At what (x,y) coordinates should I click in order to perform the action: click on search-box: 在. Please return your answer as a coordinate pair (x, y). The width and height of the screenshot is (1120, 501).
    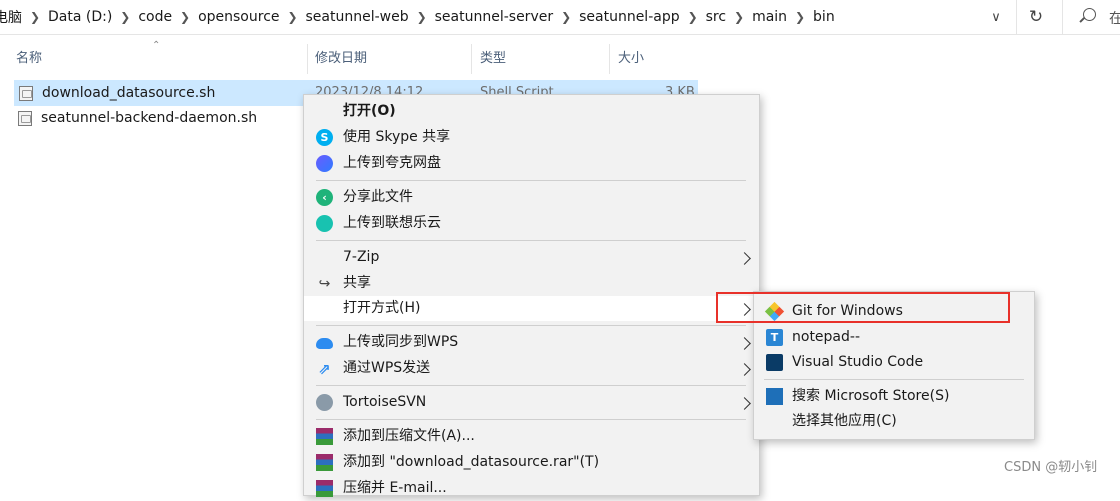
    Looking at the image, I should click on (1091, 17).